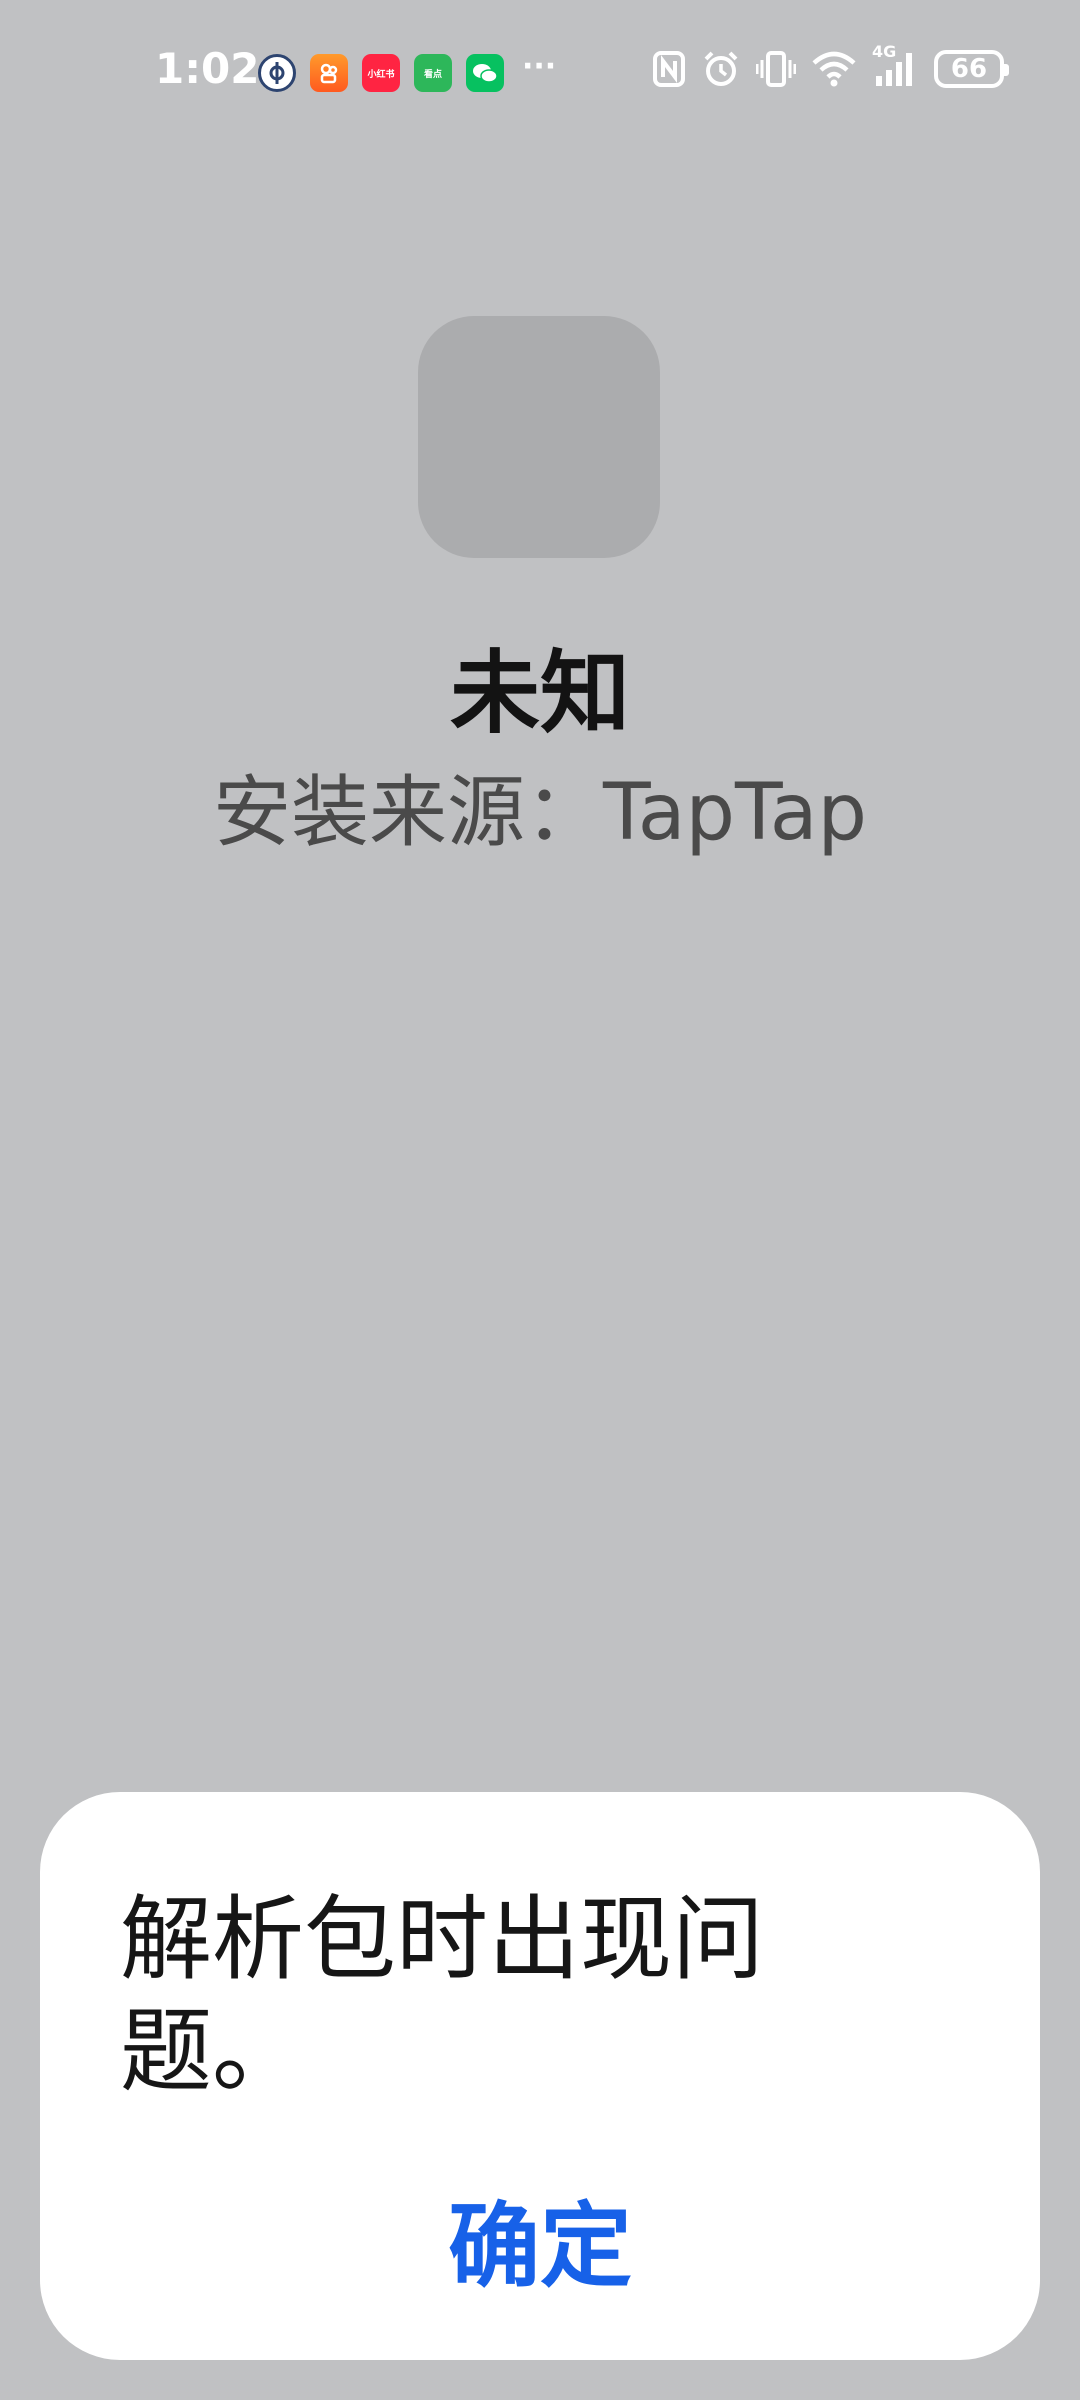  What do you see at coordinates (407, 70) in the screenshot?
I see `notification-icons: 小红书 看点 ···` at bounding box center [407, 70].